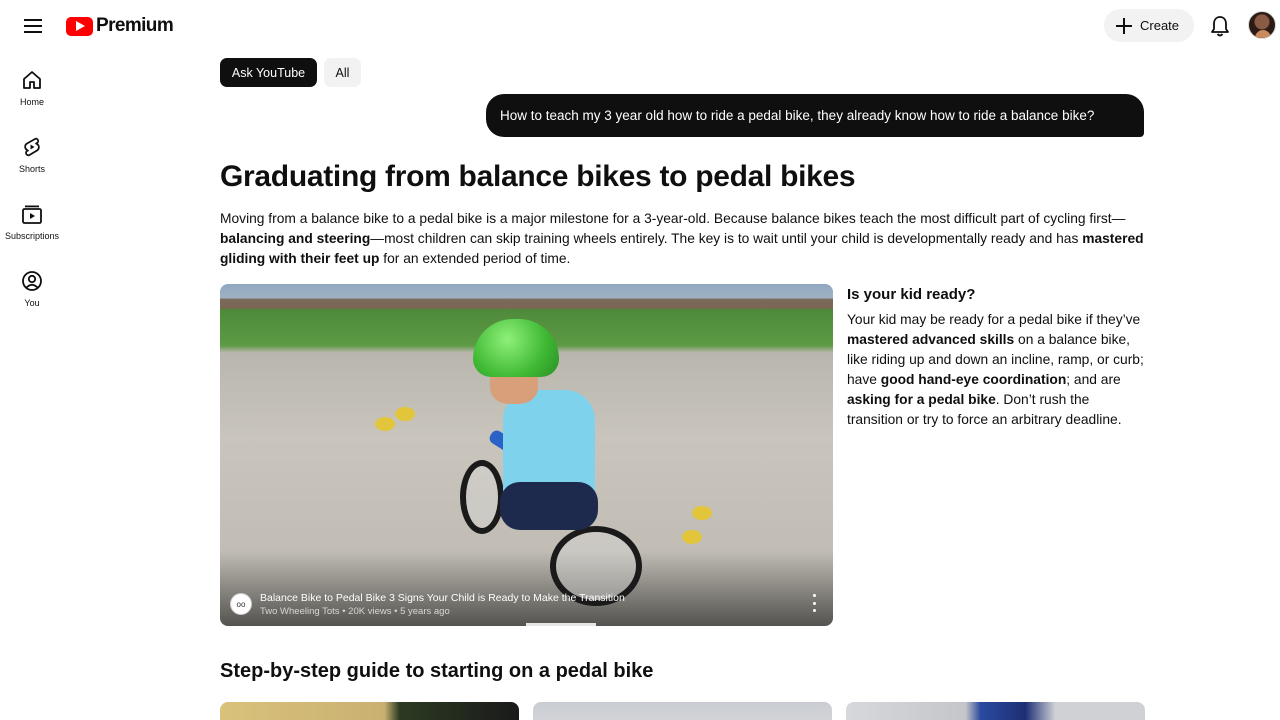 The image size is (1280, 720). What do you see at coordinates (1124, 25) in the screenshot?
I see `plus-icon` at bounding box center [1124, 25].